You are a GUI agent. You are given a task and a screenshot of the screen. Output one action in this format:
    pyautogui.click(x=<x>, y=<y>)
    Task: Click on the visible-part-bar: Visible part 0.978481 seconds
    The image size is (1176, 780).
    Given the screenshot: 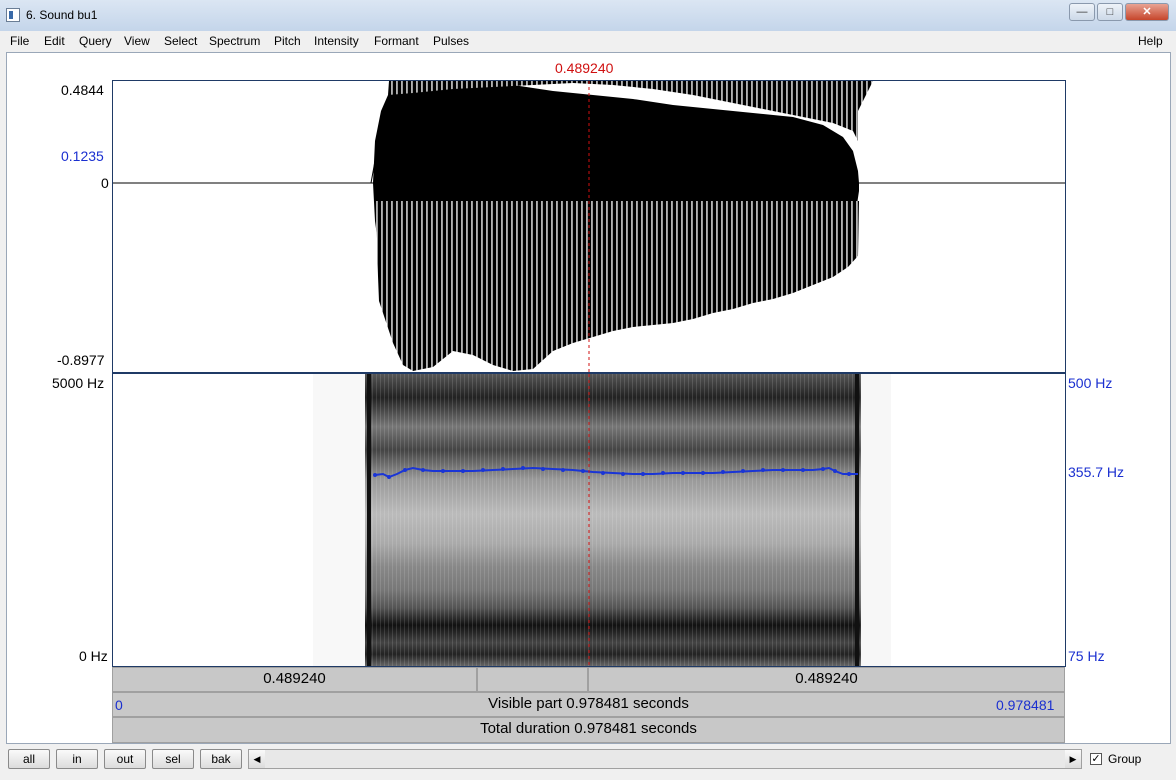 What is the action you would take?
    pyautogui.click(x=588, y=704)
    